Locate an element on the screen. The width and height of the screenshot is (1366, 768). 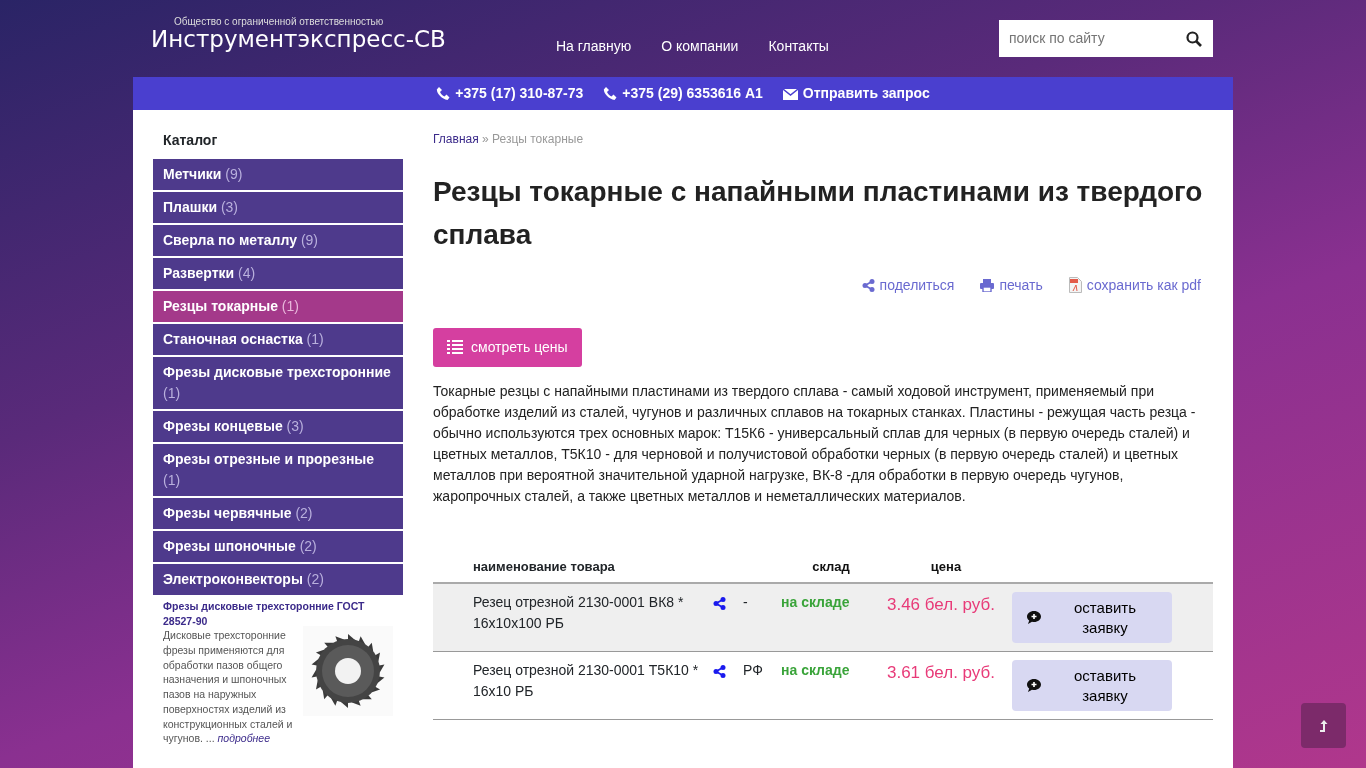
search-button is located at coordinates (1194, 38).